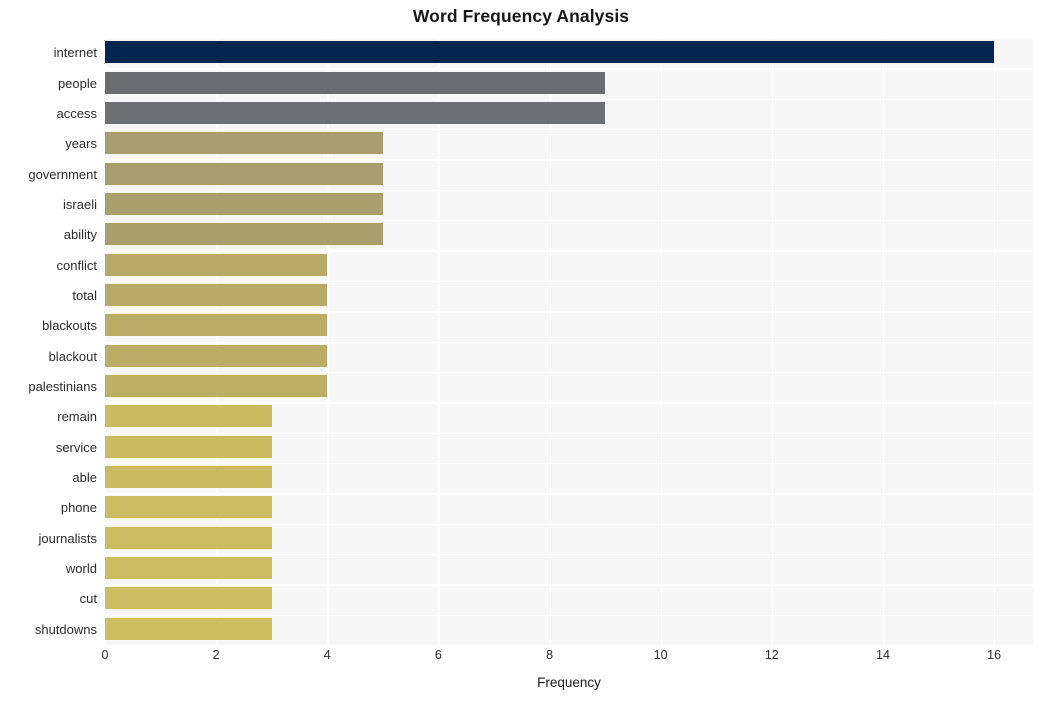 The height and width of the screenshot is (701, 1042). I want to click on x-tick-label-12: 12, so click(771, 655).